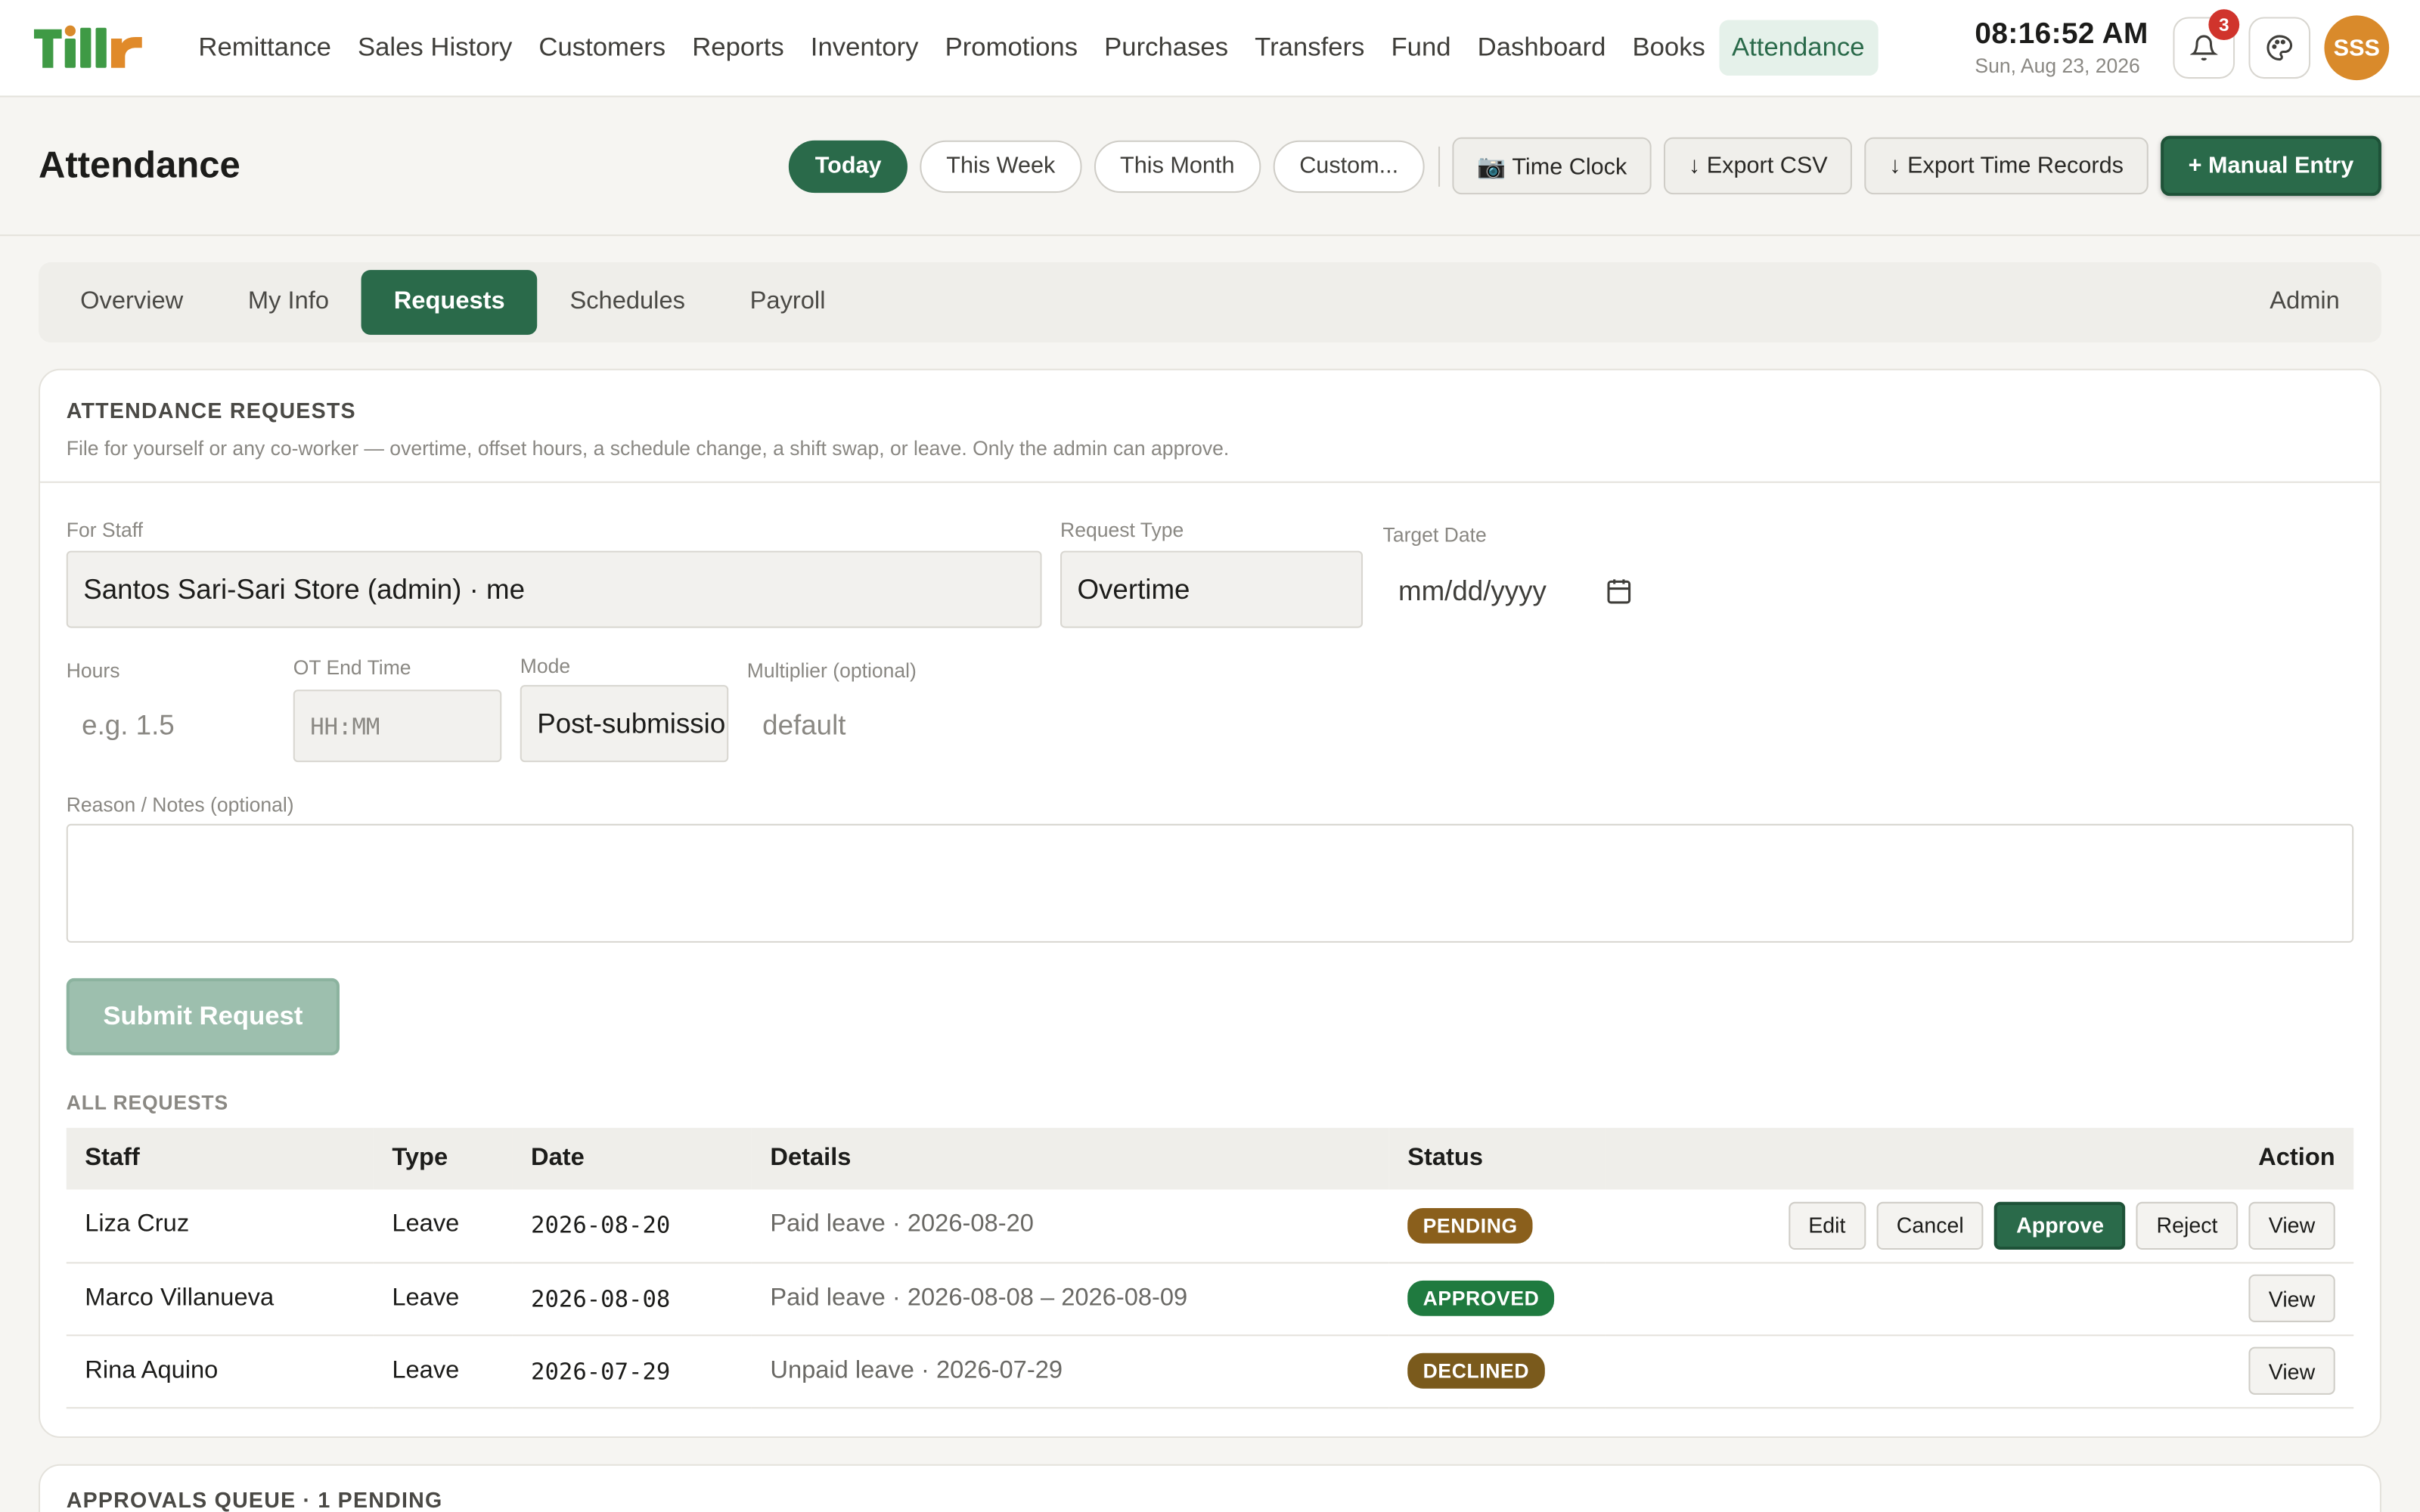 Image resolution: width=2420 pixels, height=1512 pixels. What do you see at coordinates (2062, 34) in the screenshot?
I see `clock-time: 08:16:52 AM` at bounding box center [2062, 34].